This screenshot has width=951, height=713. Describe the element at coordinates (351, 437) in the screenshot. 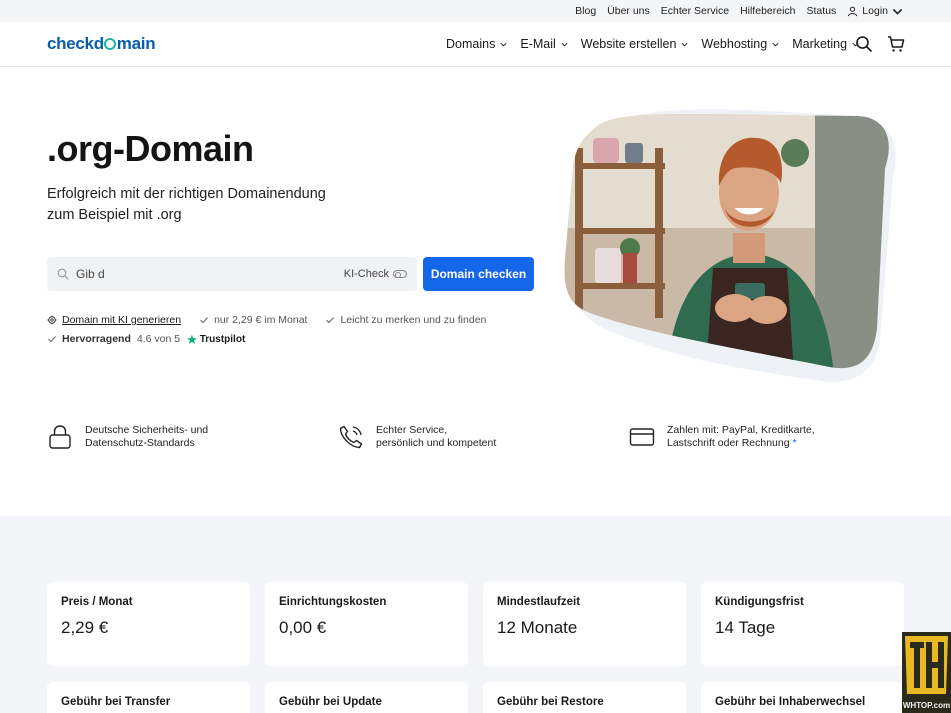

I see `phone-icon` at that location.